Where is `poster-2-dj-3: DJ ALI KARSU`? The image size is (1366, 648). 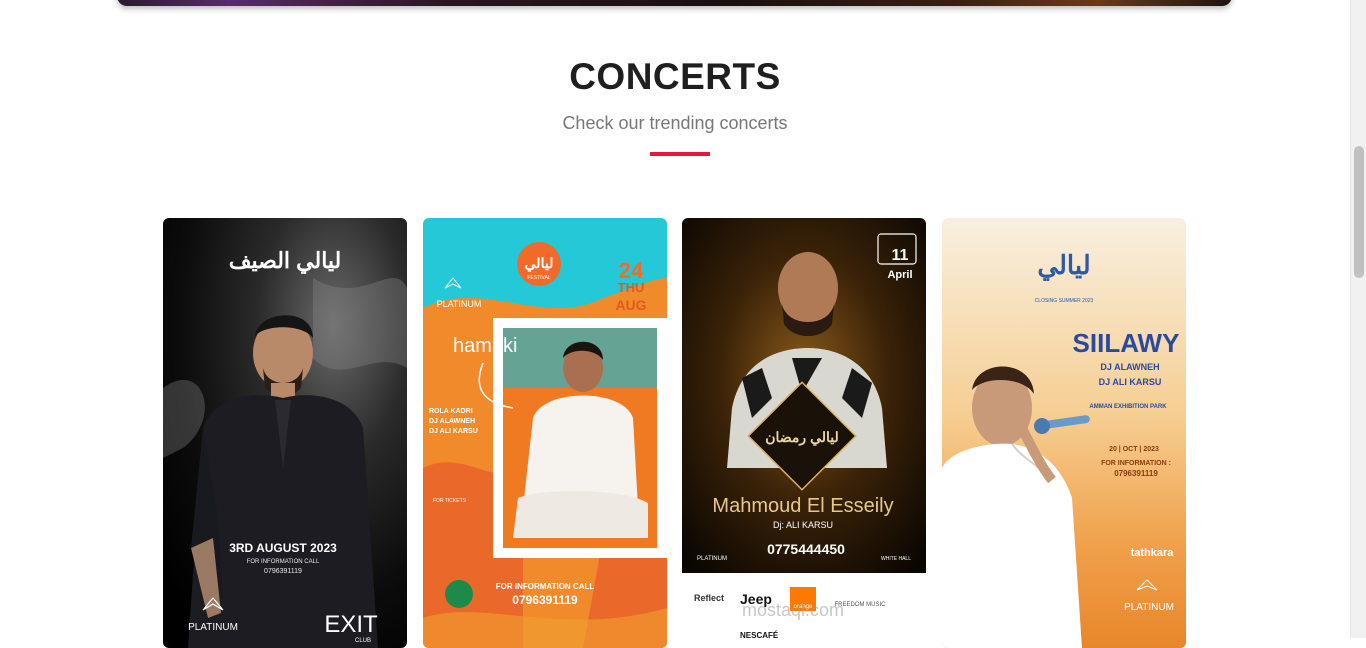 poster-2-dj-3: DJ ALI KARSU is located at coordinates (453, 431).